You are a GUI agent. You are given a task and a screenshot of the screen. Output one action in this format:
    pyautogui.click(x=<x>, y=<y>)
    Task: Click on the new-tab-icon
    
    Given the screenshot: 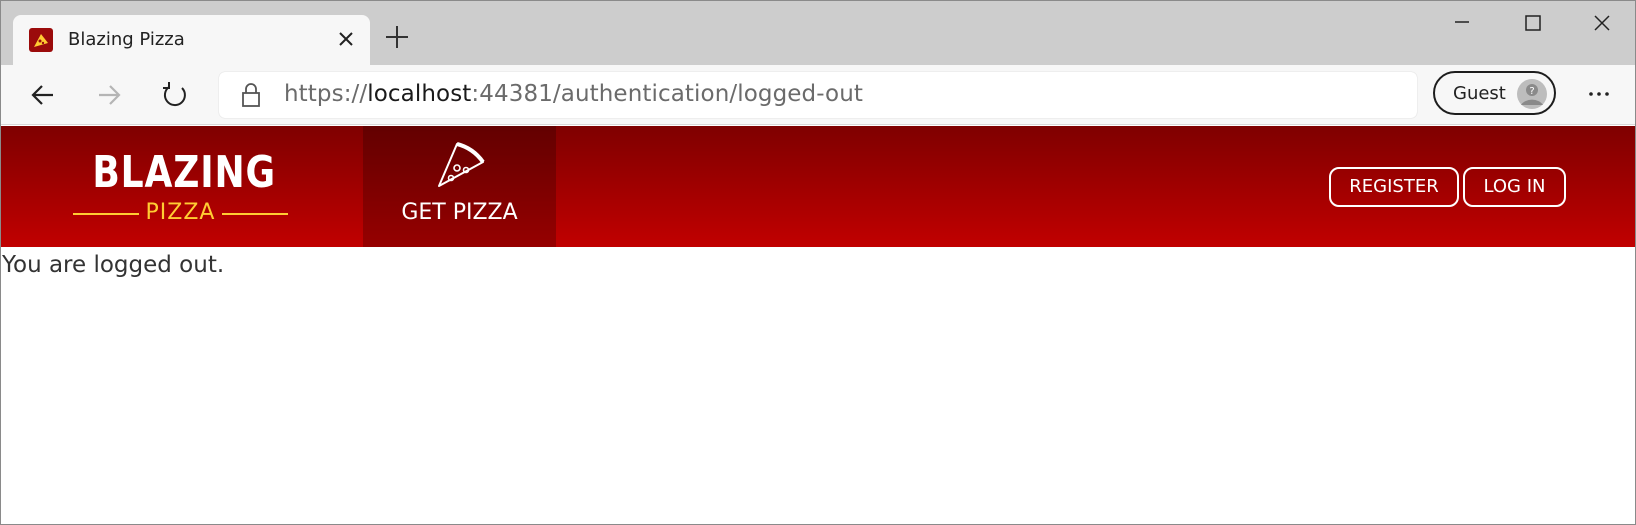 What is the action you would take?
    pyautogui.click(x=397, y=37)
    